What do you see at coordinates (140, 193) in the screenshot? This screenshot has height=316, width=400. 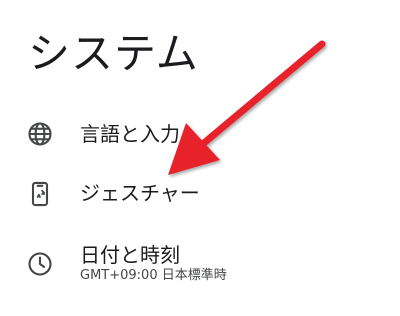 I see `settings-item-label: ジェスチャー` at bounding box center [140, 193].